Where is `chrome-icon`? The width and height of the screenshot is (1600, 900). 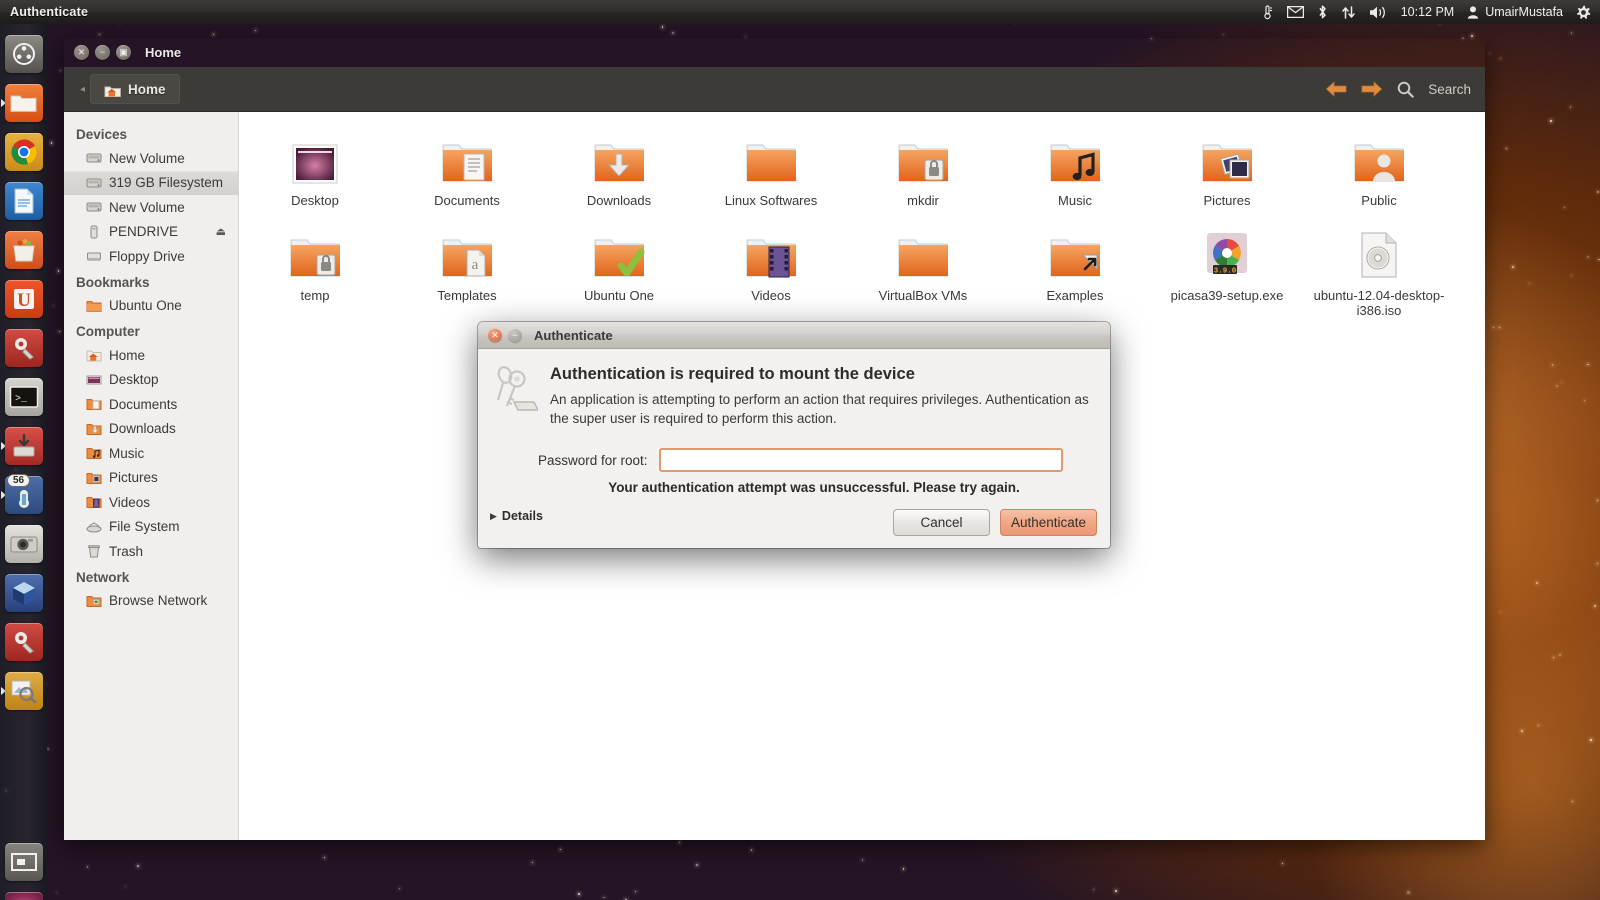 chrome-icon is located at coordinates (24, 151).